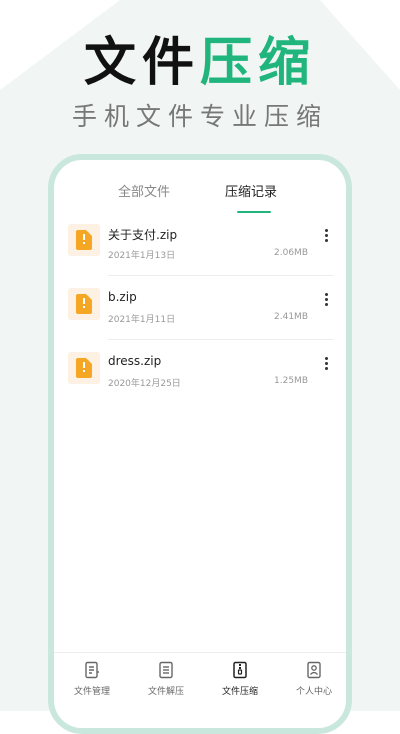  Describe the element at coordinates (291, 381) in the screenshot. I see `file-size: 1.25MB` at that location.